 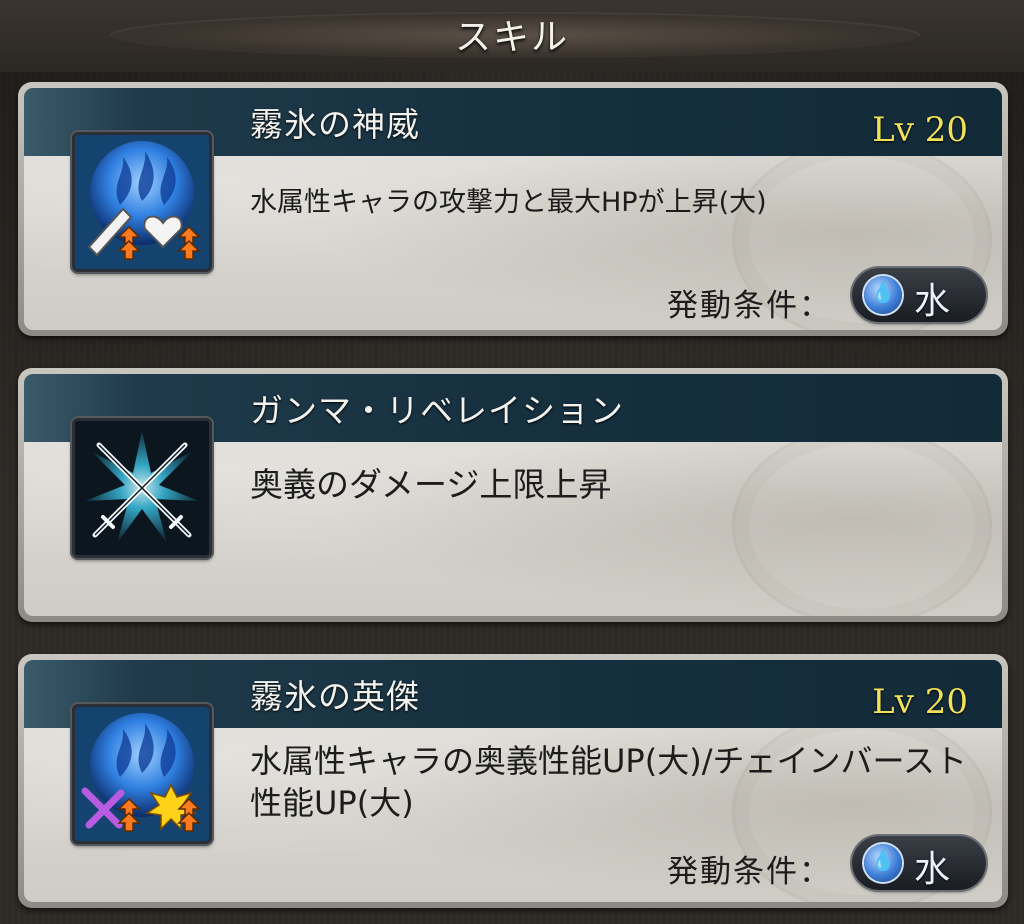 I want to click on background-ornament, so click(x=862, y=521).